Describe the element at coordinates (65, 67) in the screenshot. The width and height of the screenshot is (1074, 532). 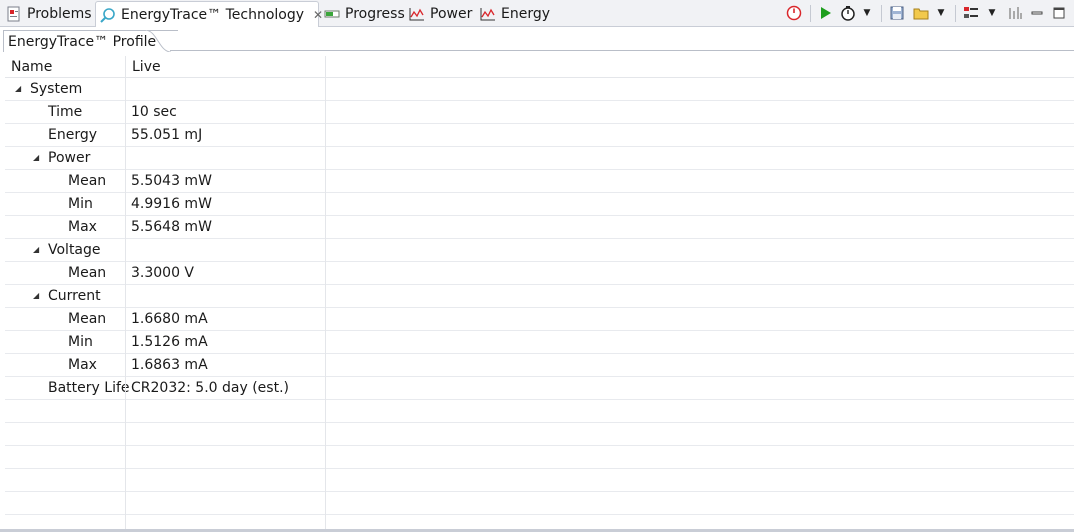
I see `column-header-name: Name` at that location.